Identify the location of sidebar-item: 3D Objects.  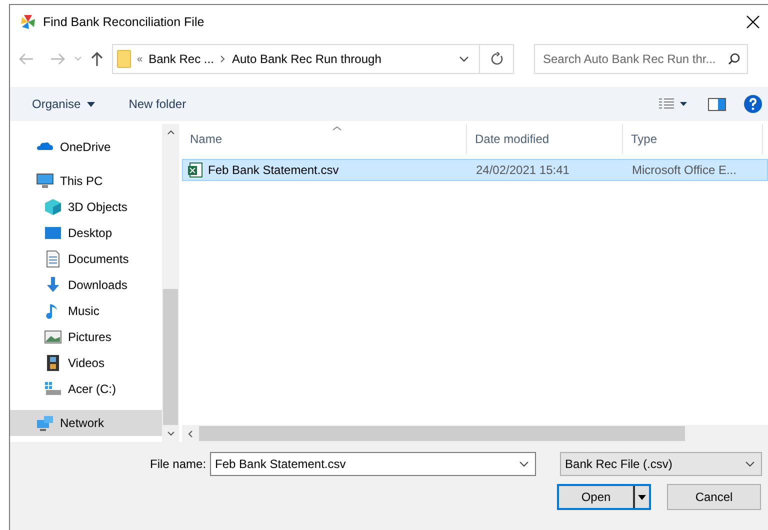
(86, 207).